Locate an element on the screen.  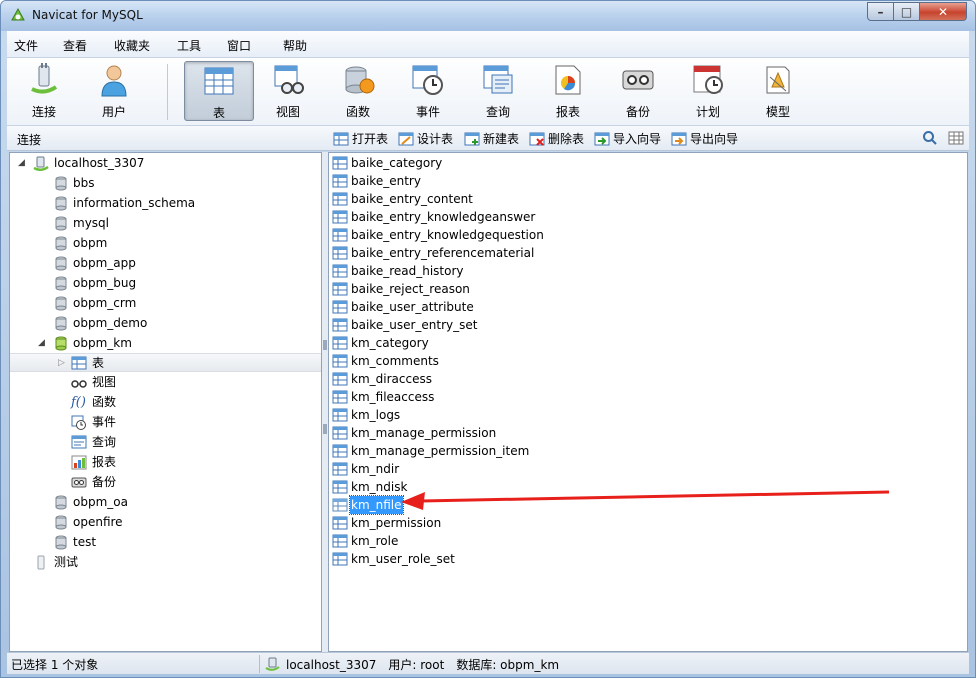
tree-functions-node: f() 函数 is located at coordinates (165, 402).